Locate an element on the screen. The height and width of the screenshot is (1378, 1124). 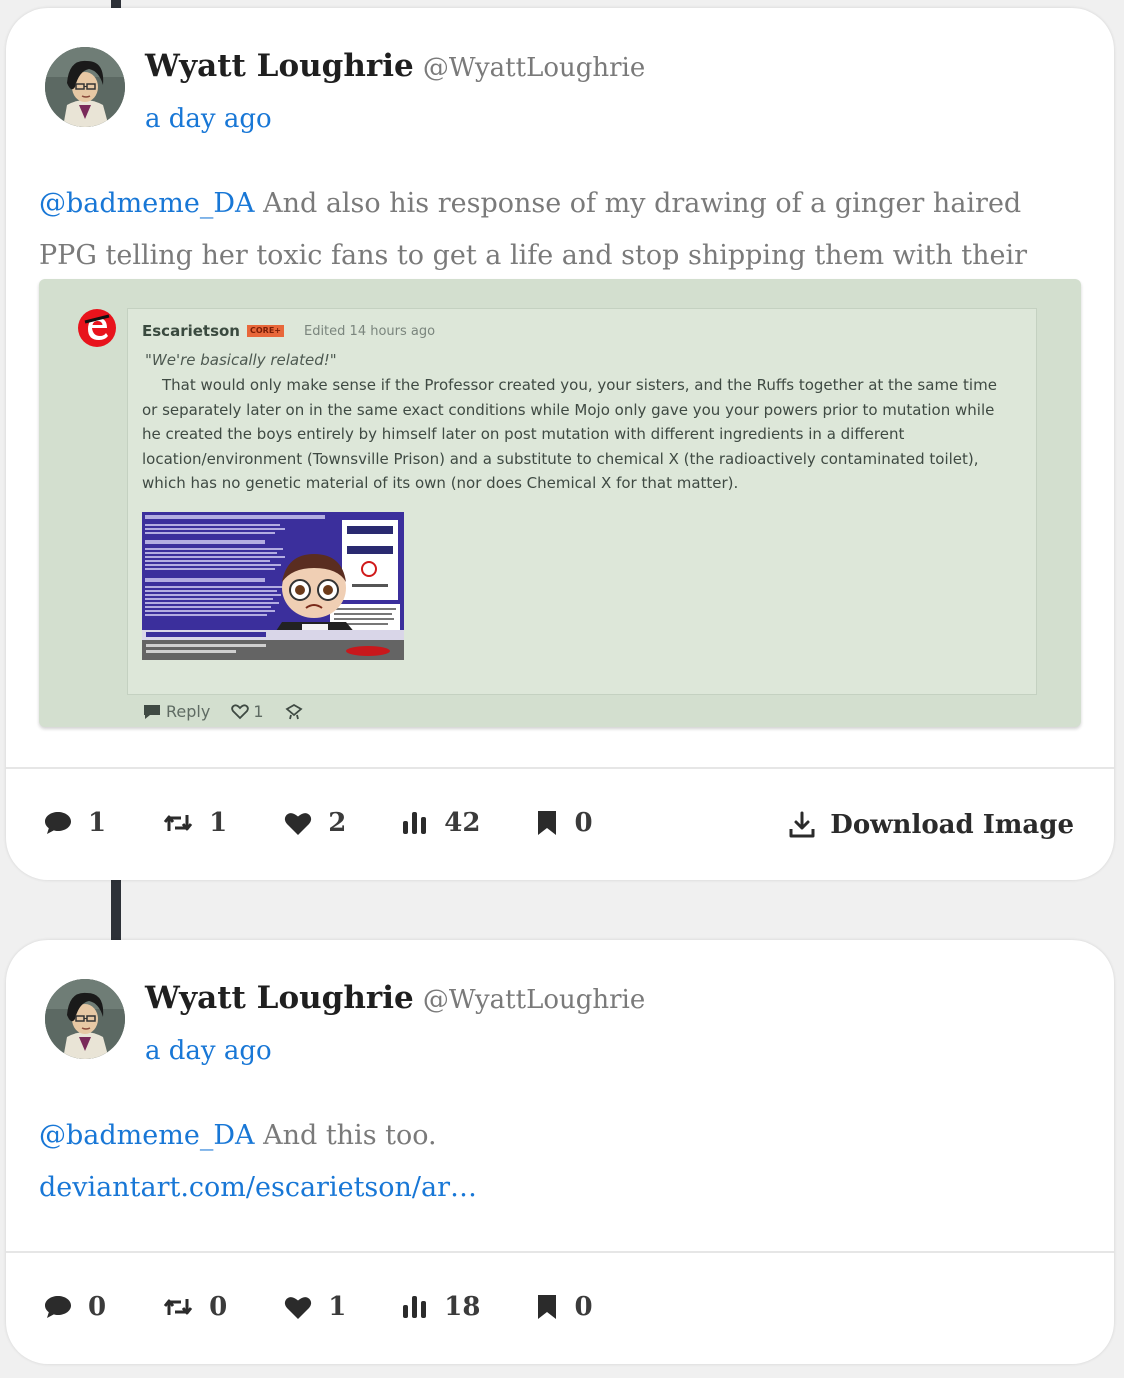
deviantart-e-logo is located at coordinates (97, 328).